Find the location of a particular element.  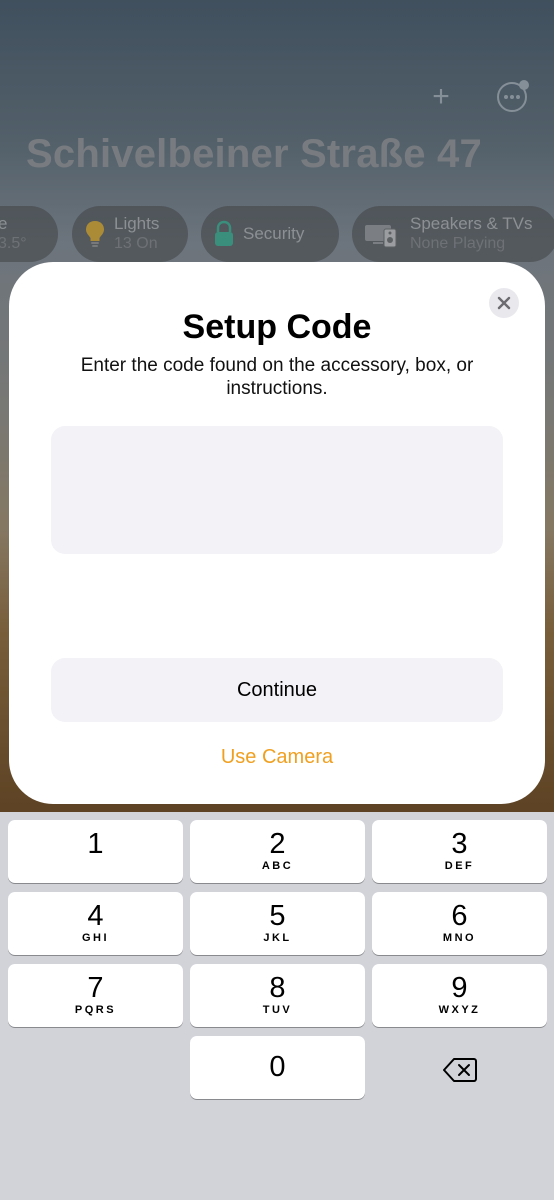

key-1: 1 is located at coordinates (95, 851).